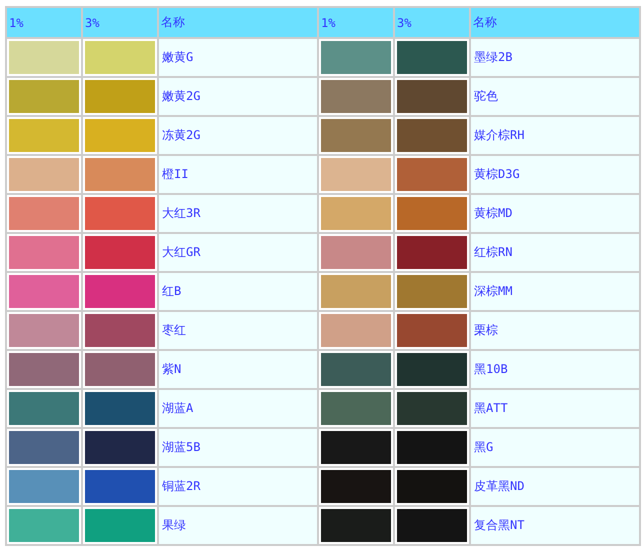  Describe the element at coordinates (555, 174) in the screenshot. I see `color-name: 黄棕D3G` at that location.